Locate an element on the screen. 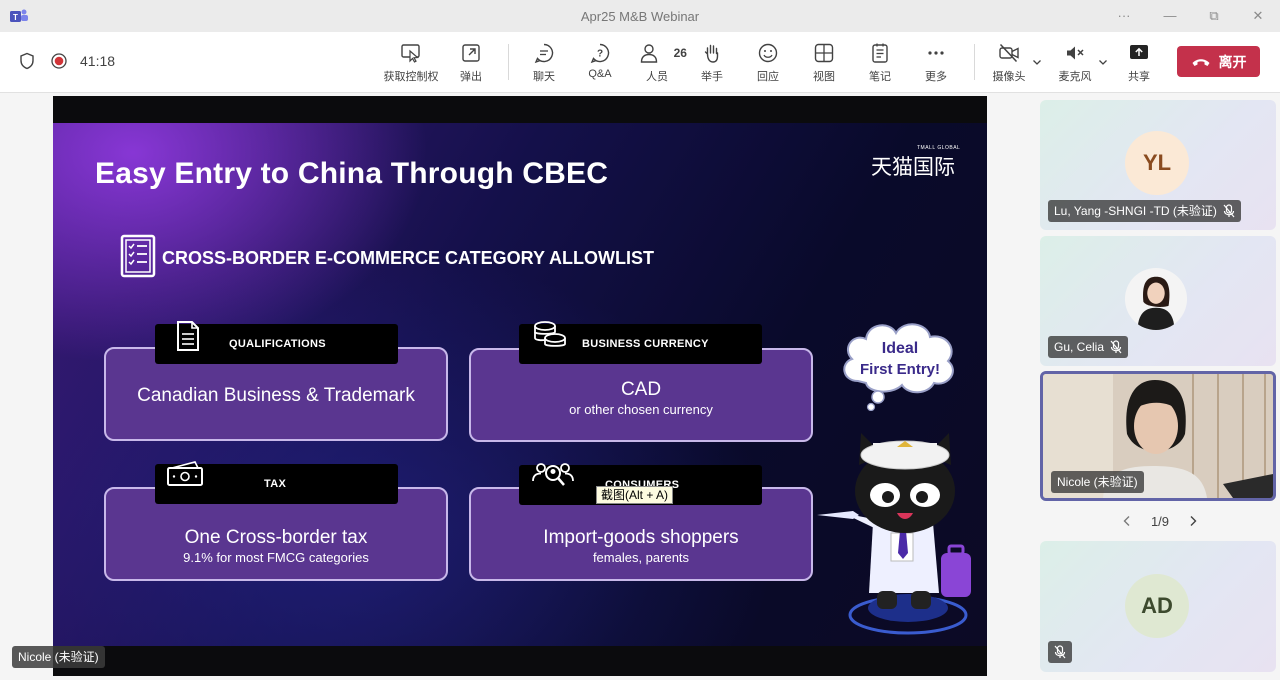 The image size is (1280, 680). react-icon is located at coordinates (768, 53).